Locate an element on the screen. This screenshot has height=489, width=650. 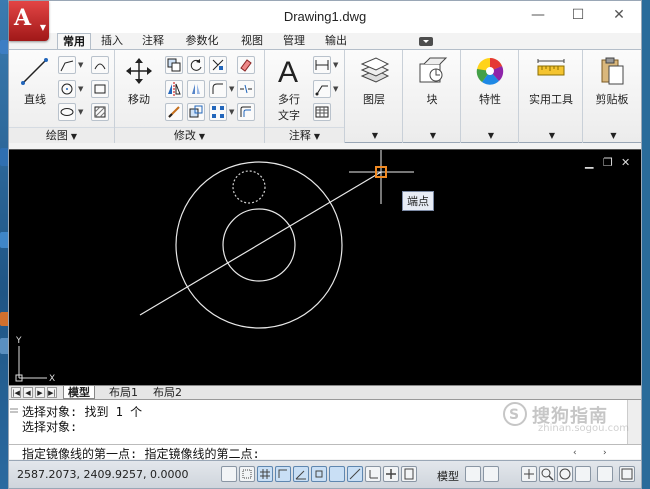
polyline-icon is located at coordinates (67, 65).